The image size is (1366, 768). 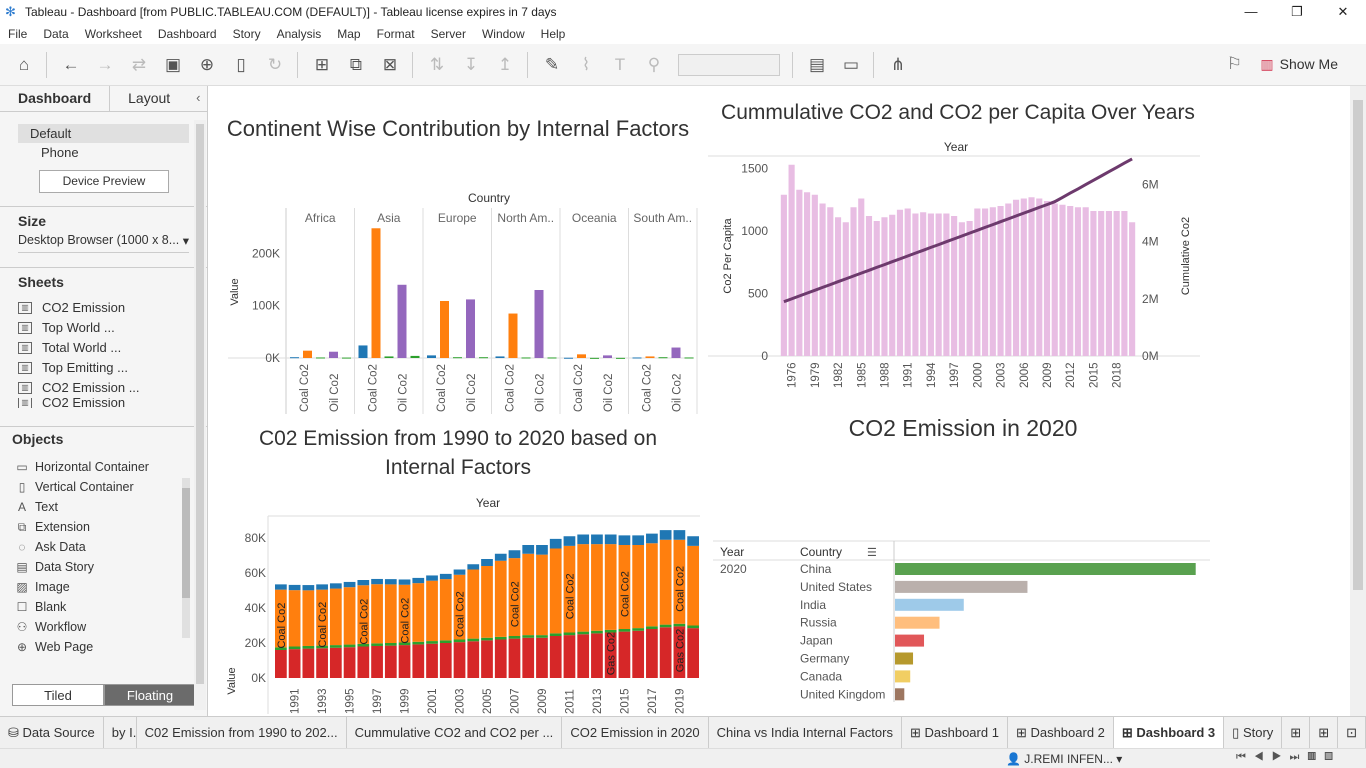 What do you see at coordinates (299, 34) in the screenshot?
I see `menu-analysis: Analysis` at bounding box center [299, 34].